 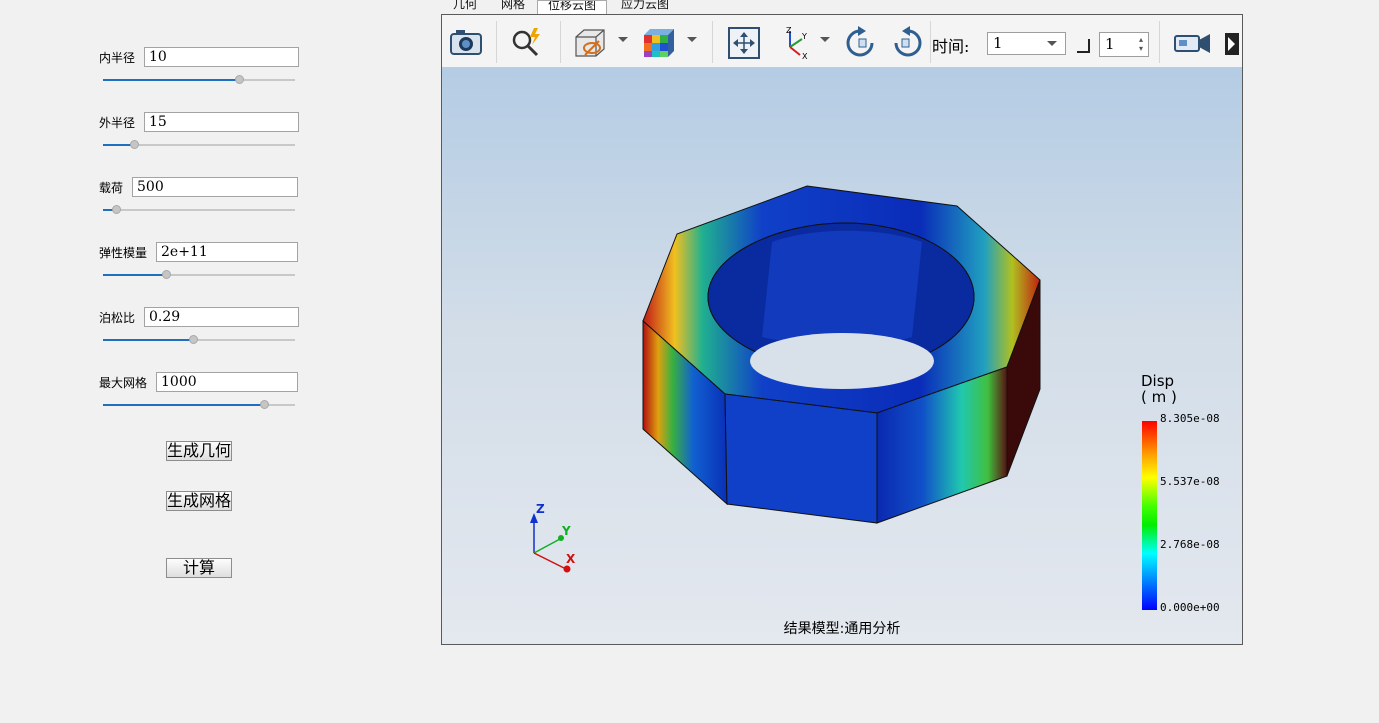 I want to click on viewer-toolbar: Z Y X 时间: 1 1 ▴ ▾, so click(x=842, y=41).